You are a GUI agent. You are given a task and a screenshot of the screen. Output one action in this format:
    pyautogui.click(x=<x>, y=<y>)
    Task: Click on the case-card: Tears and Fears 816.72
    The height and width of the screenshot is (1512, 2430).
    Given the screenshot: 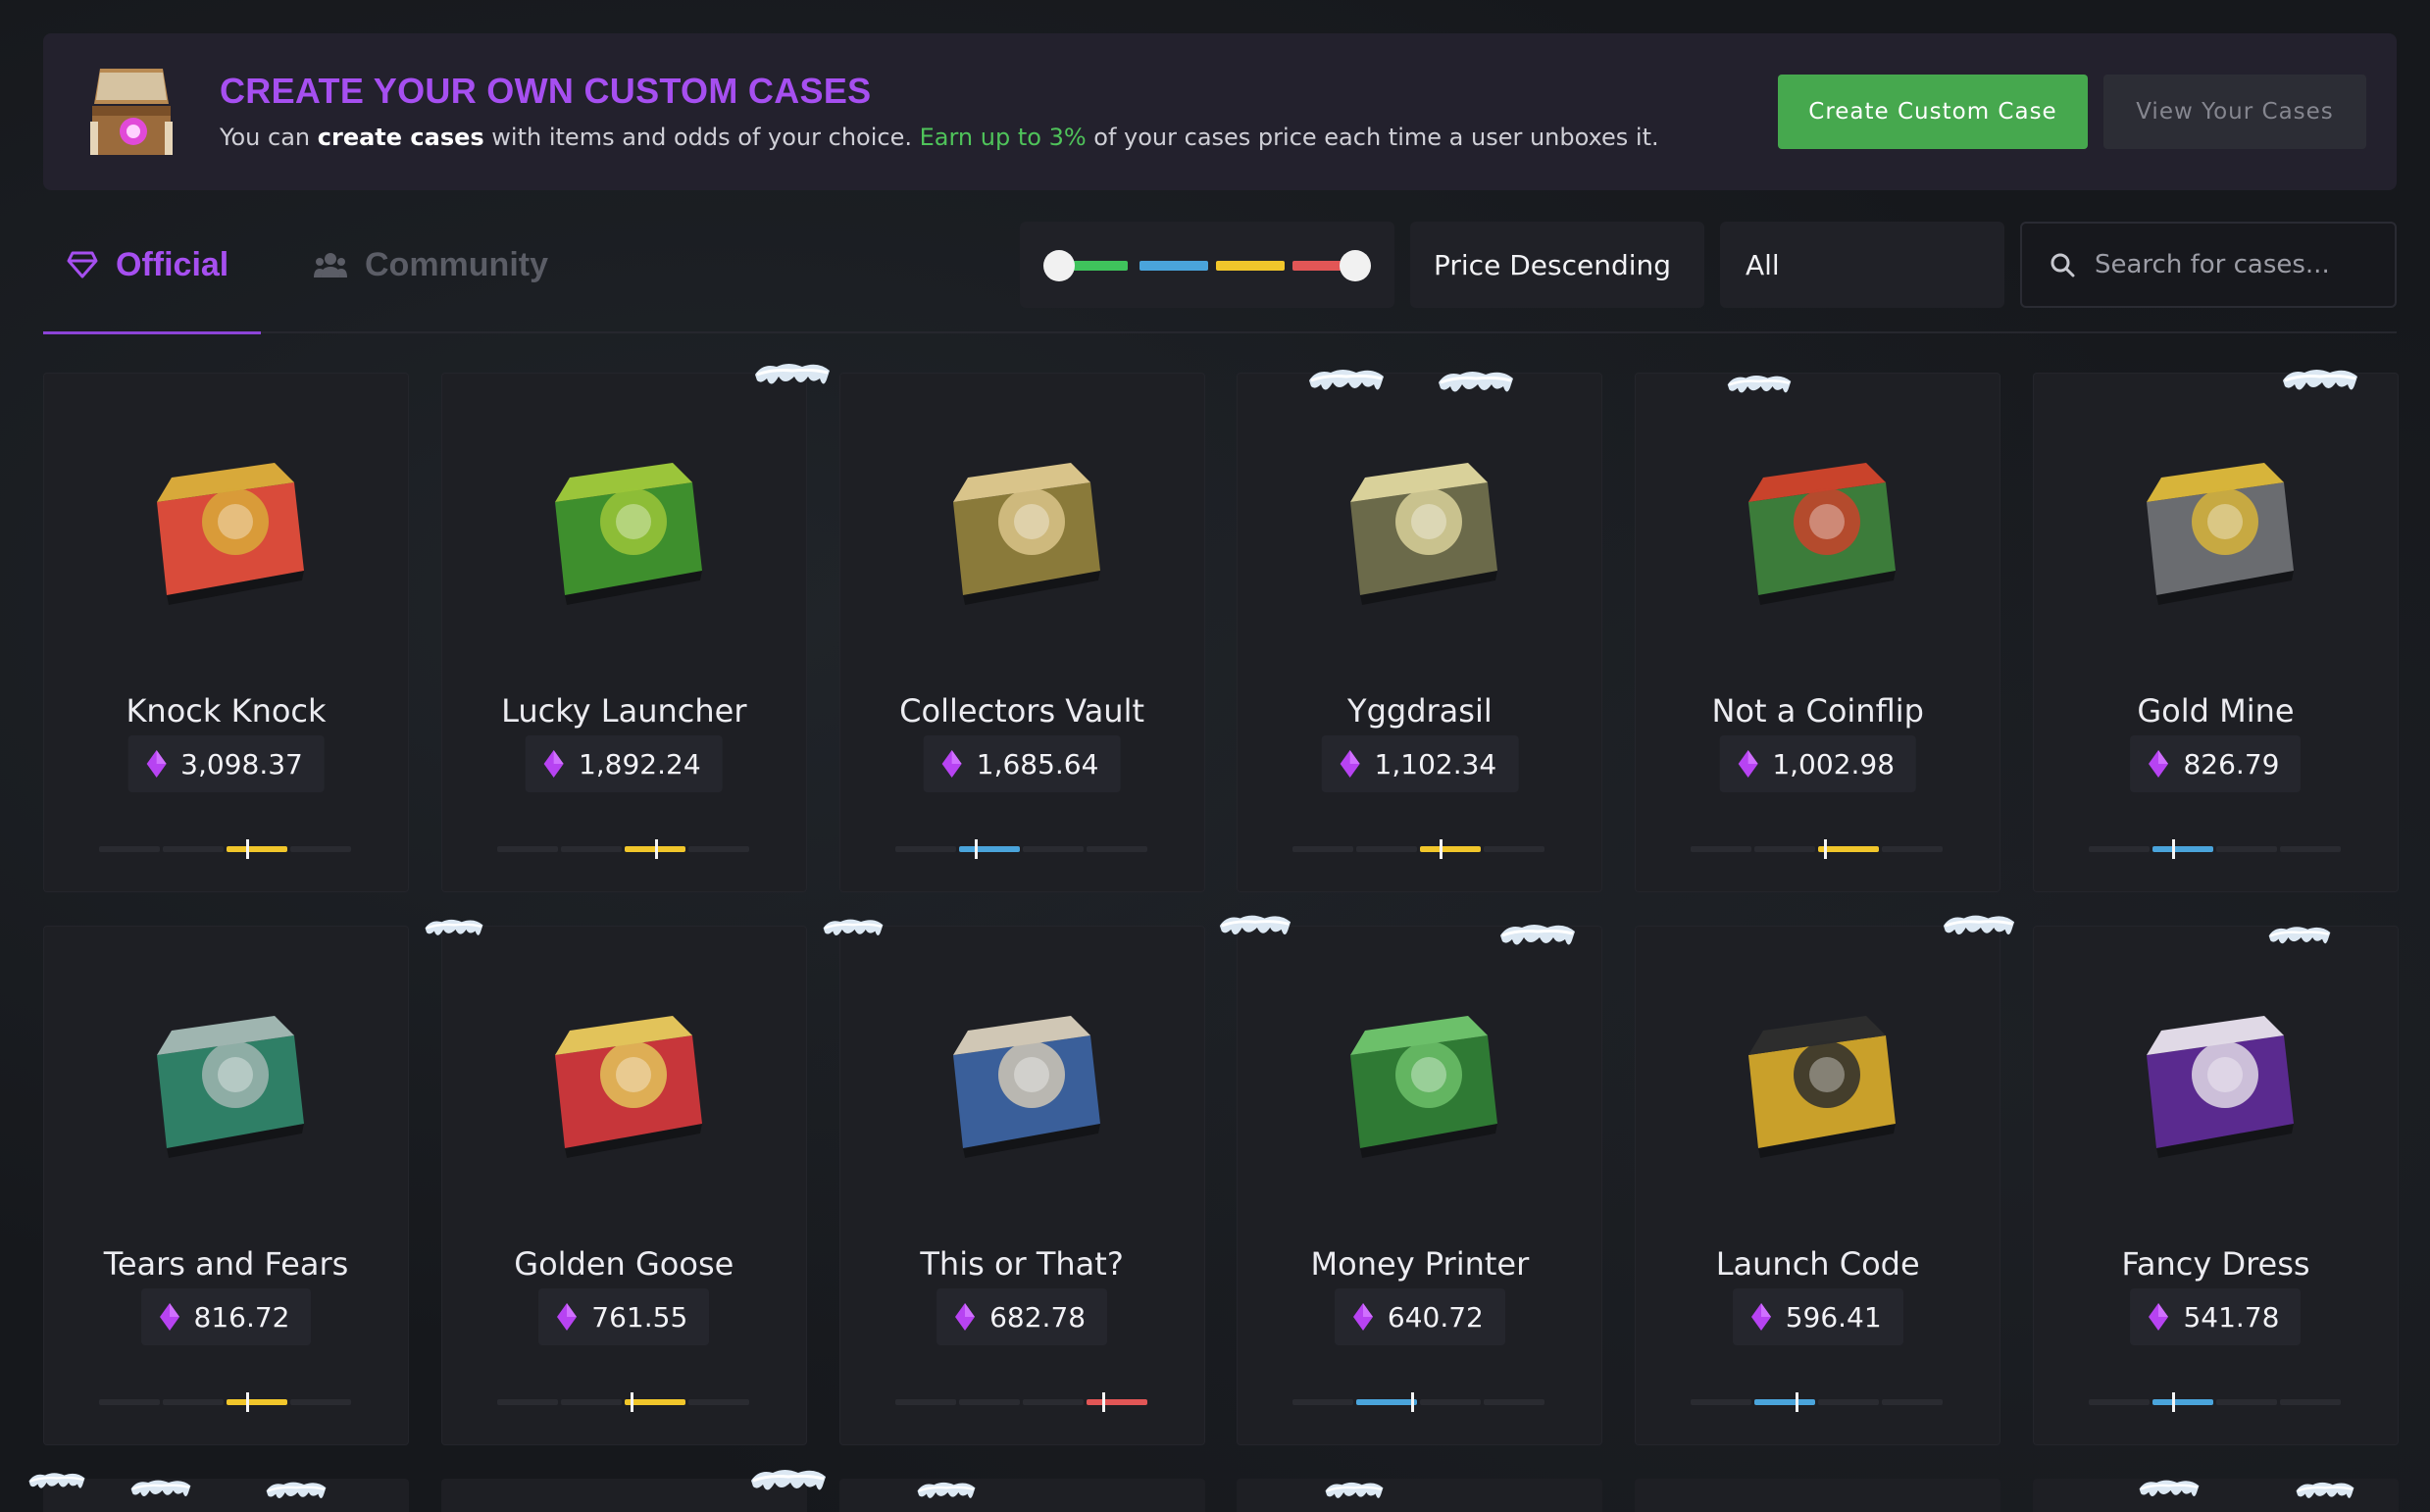 What is the action you would take?
    pyautogui.click(x=226, y=1185)
    